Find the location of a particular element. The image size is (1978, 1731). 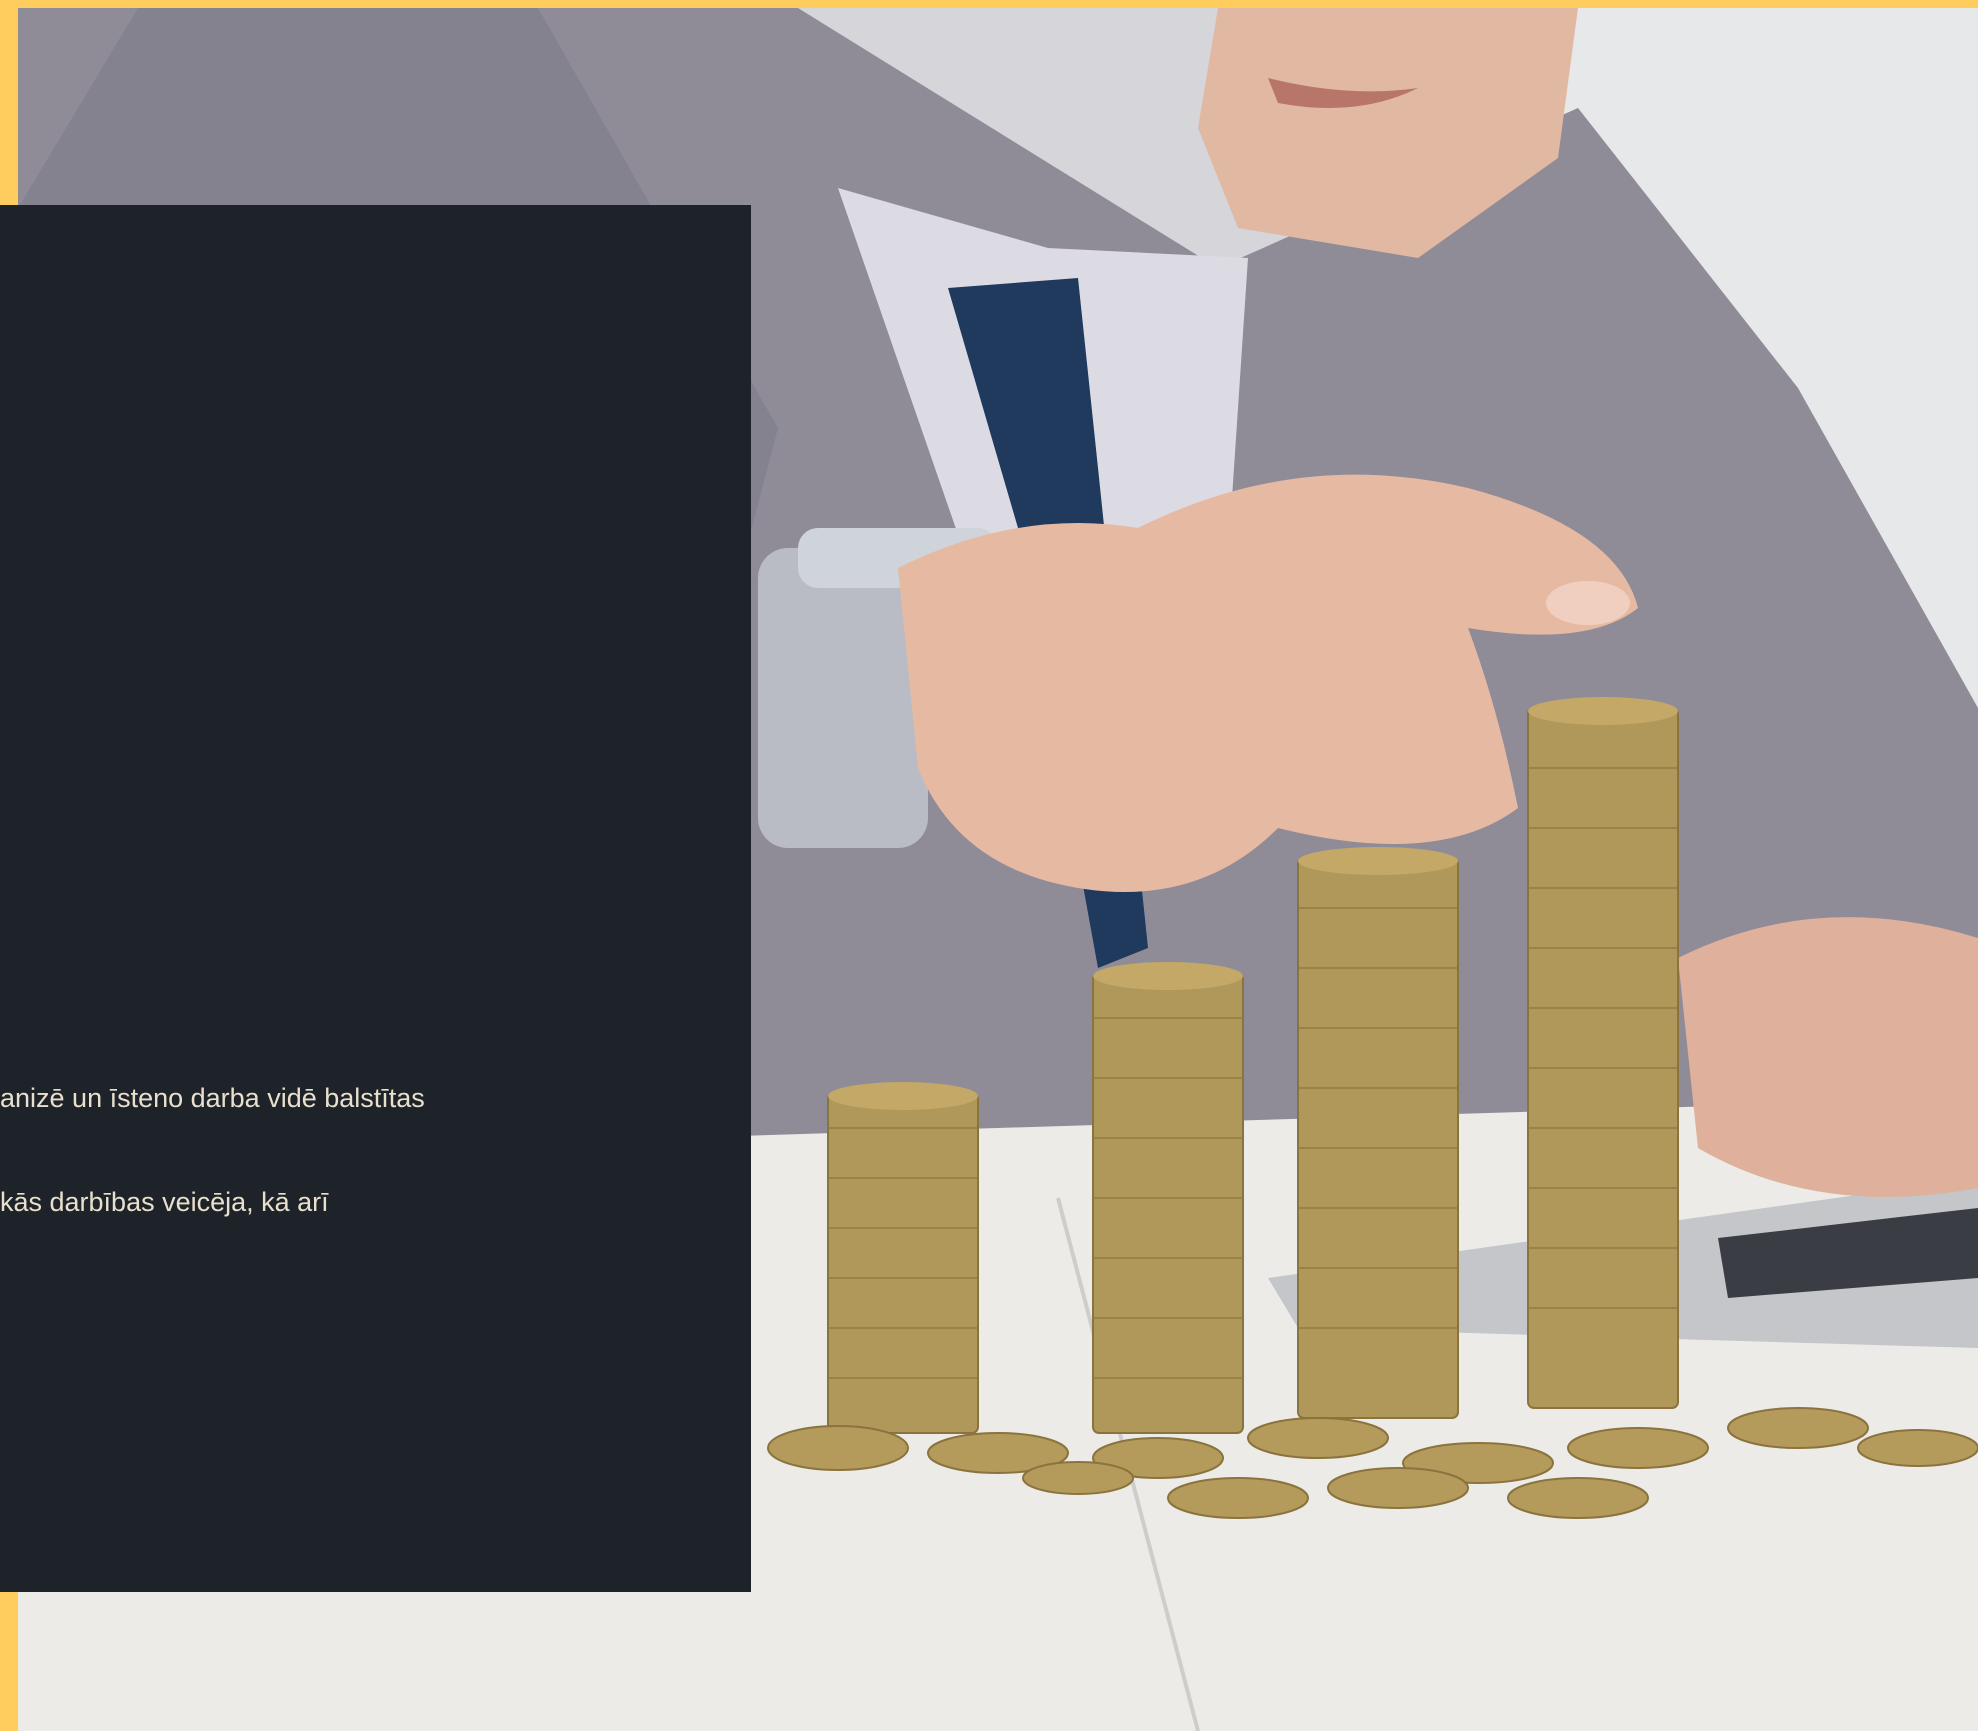

panel-text-line-1: anizē un īsteno darba vidē balstītas is located at coordinates (212, 1098).